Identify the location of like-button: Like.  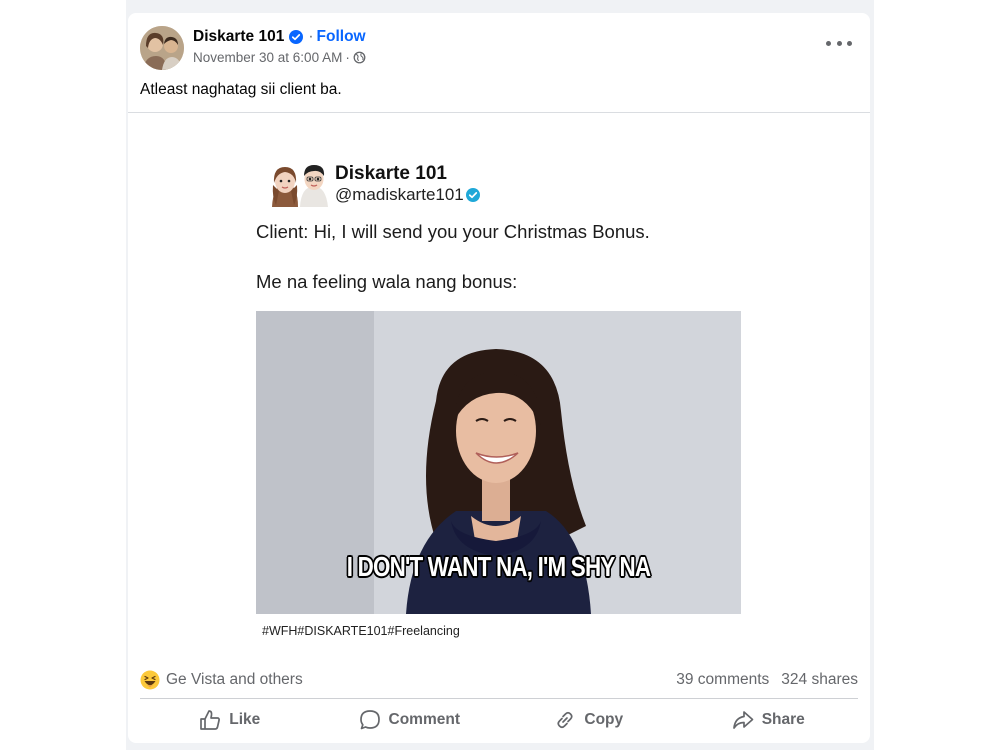
(230, 720).